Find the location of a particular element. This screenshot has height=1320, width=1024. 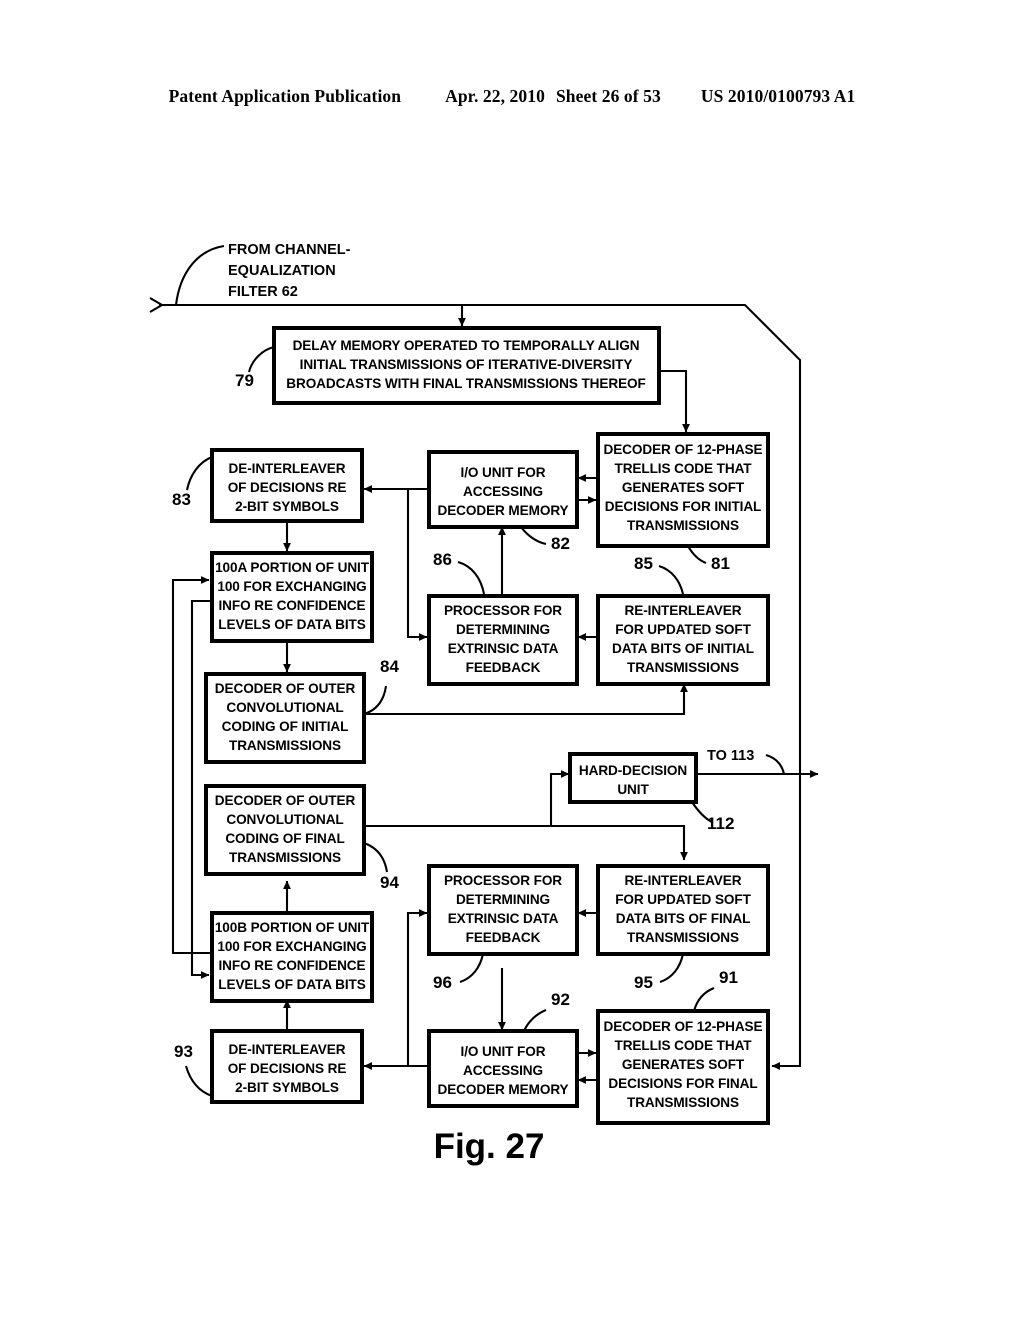

block-line: TRELLIS CODE THAT is located at coordinates (684, 1045).